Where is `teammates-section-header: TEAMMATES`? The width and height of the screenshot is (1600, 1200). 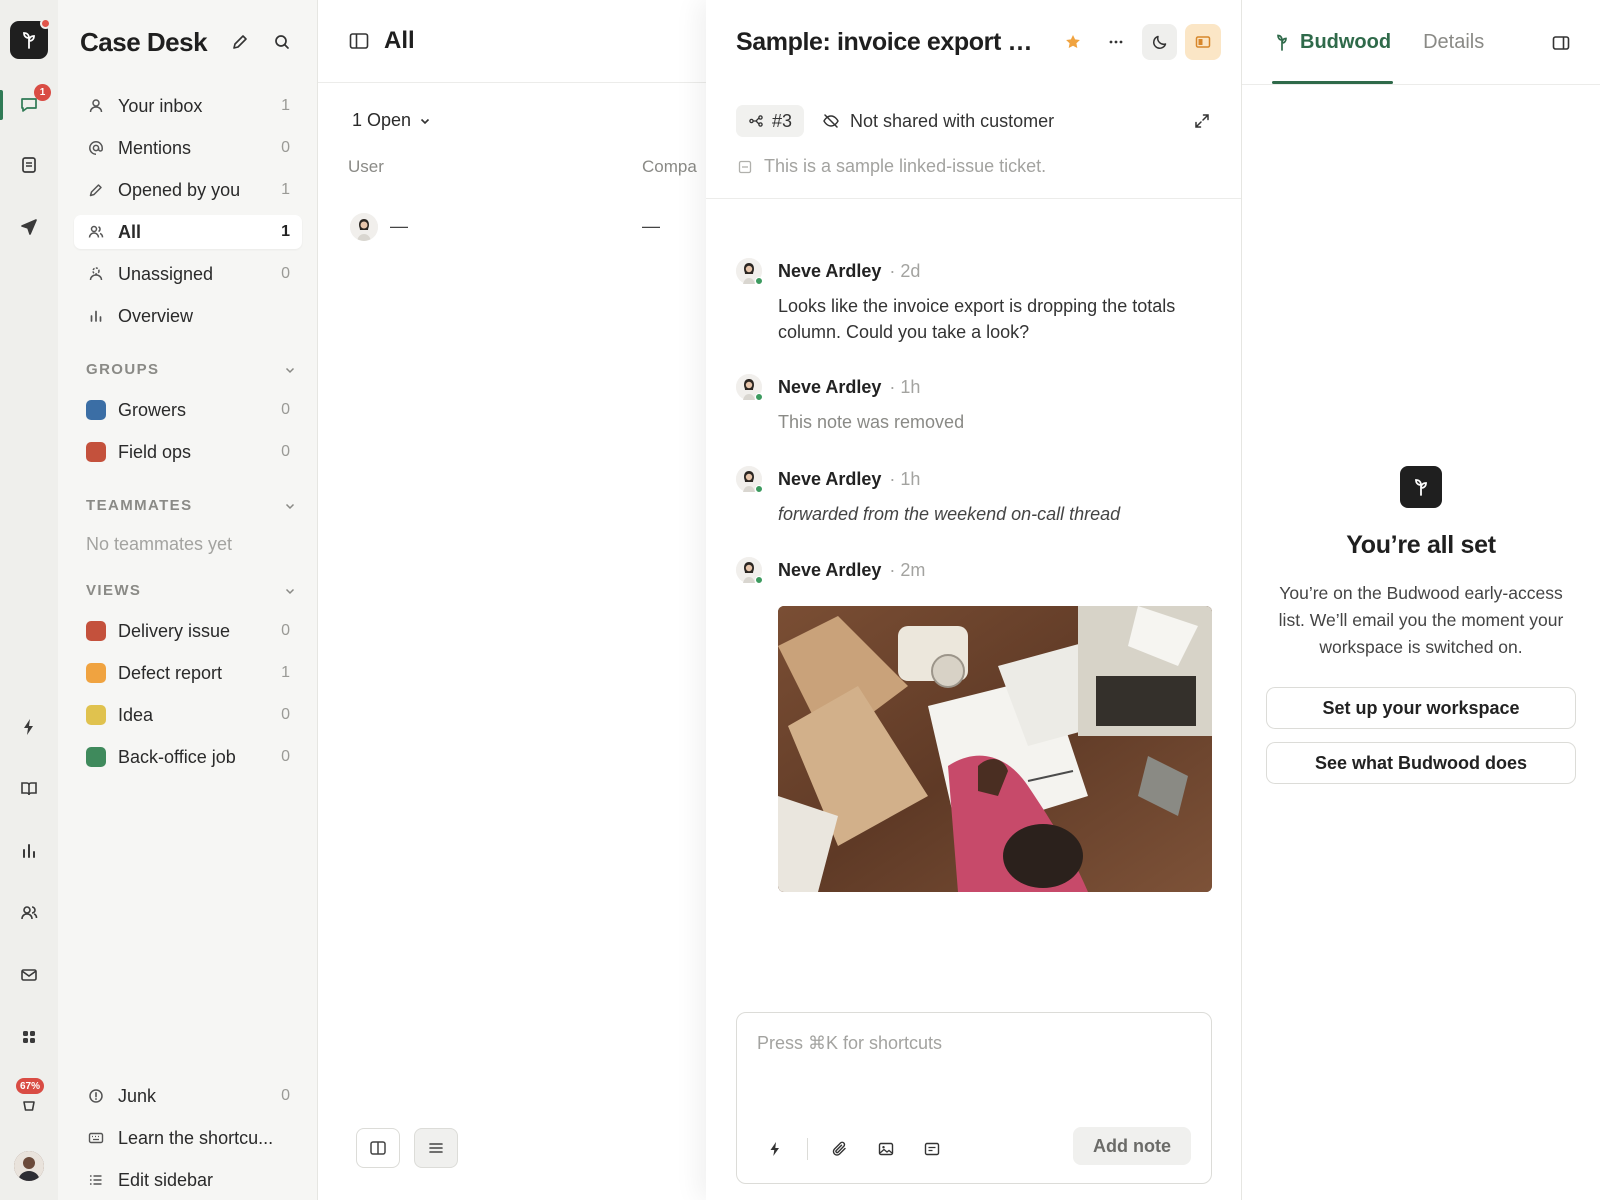
teammates-section-header: TEAMMATES is located at coordinates (191, 505).